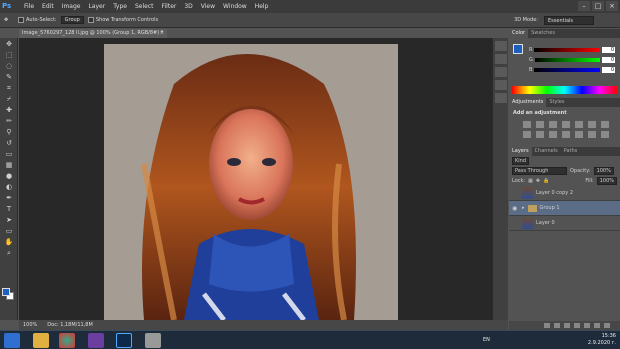 Image resolution: width=620 pixels, height=349 pixels. Describe the element at coordinates (538, 181) in the screenshot. I see `lock-position-icon: ✥` at that location.